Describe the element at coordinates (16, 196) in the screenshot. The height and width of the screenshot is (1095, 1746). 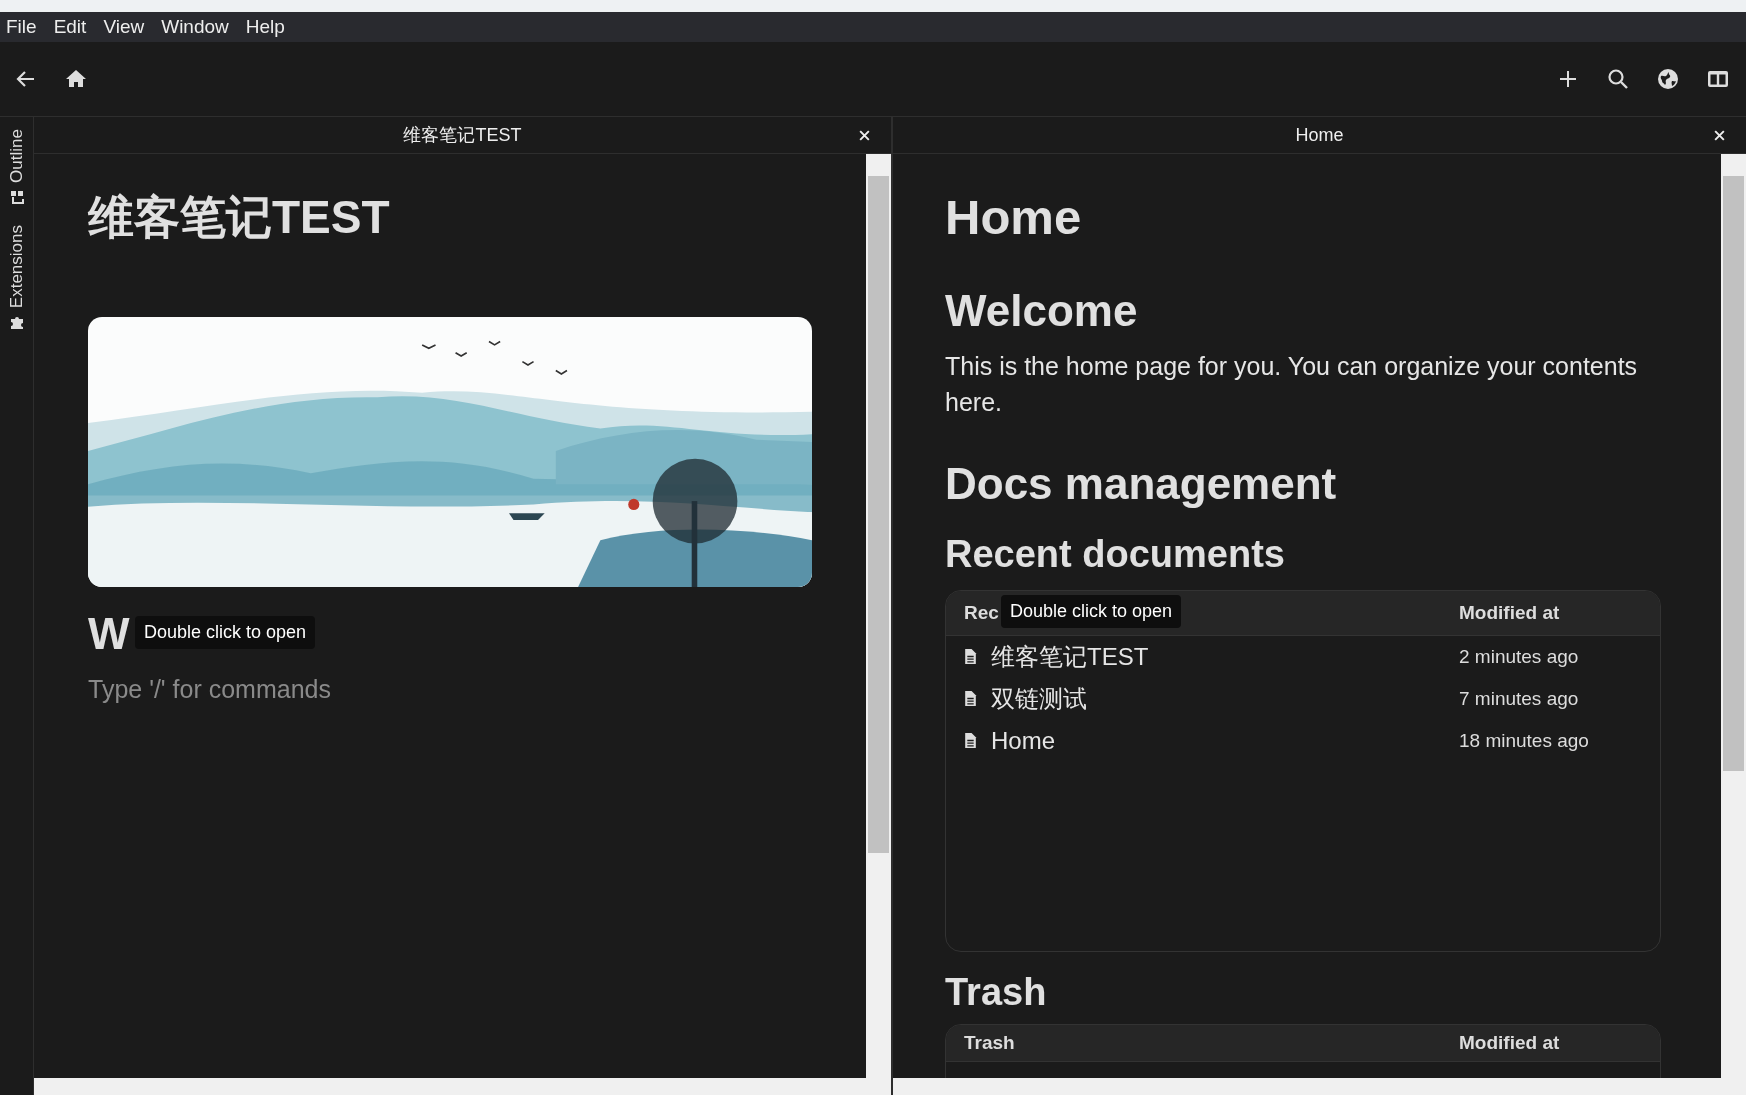
I see `outline-icon` at that location.